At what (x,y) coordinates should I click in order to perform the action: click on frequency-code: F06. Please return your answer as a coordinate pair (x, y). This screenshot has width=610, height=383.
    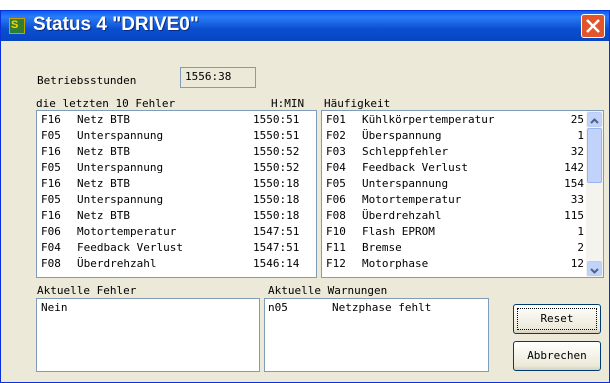
    Looking at the image, I should click on (336, 199).